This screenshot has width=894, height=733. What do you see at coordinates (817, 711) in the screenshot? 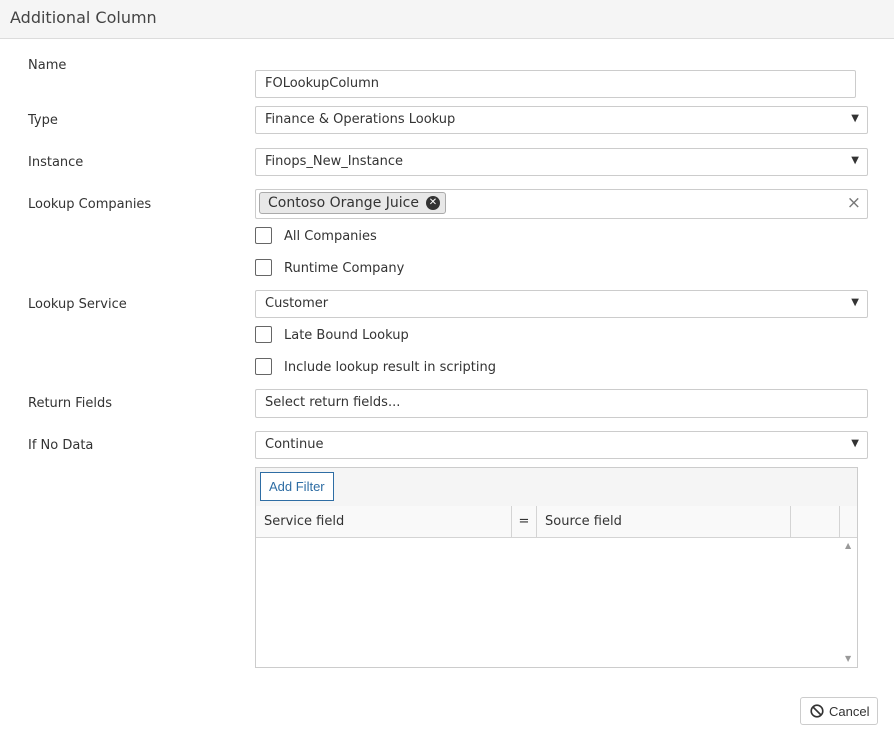
I see `cancel-icon` at bounding box center [817, 711].